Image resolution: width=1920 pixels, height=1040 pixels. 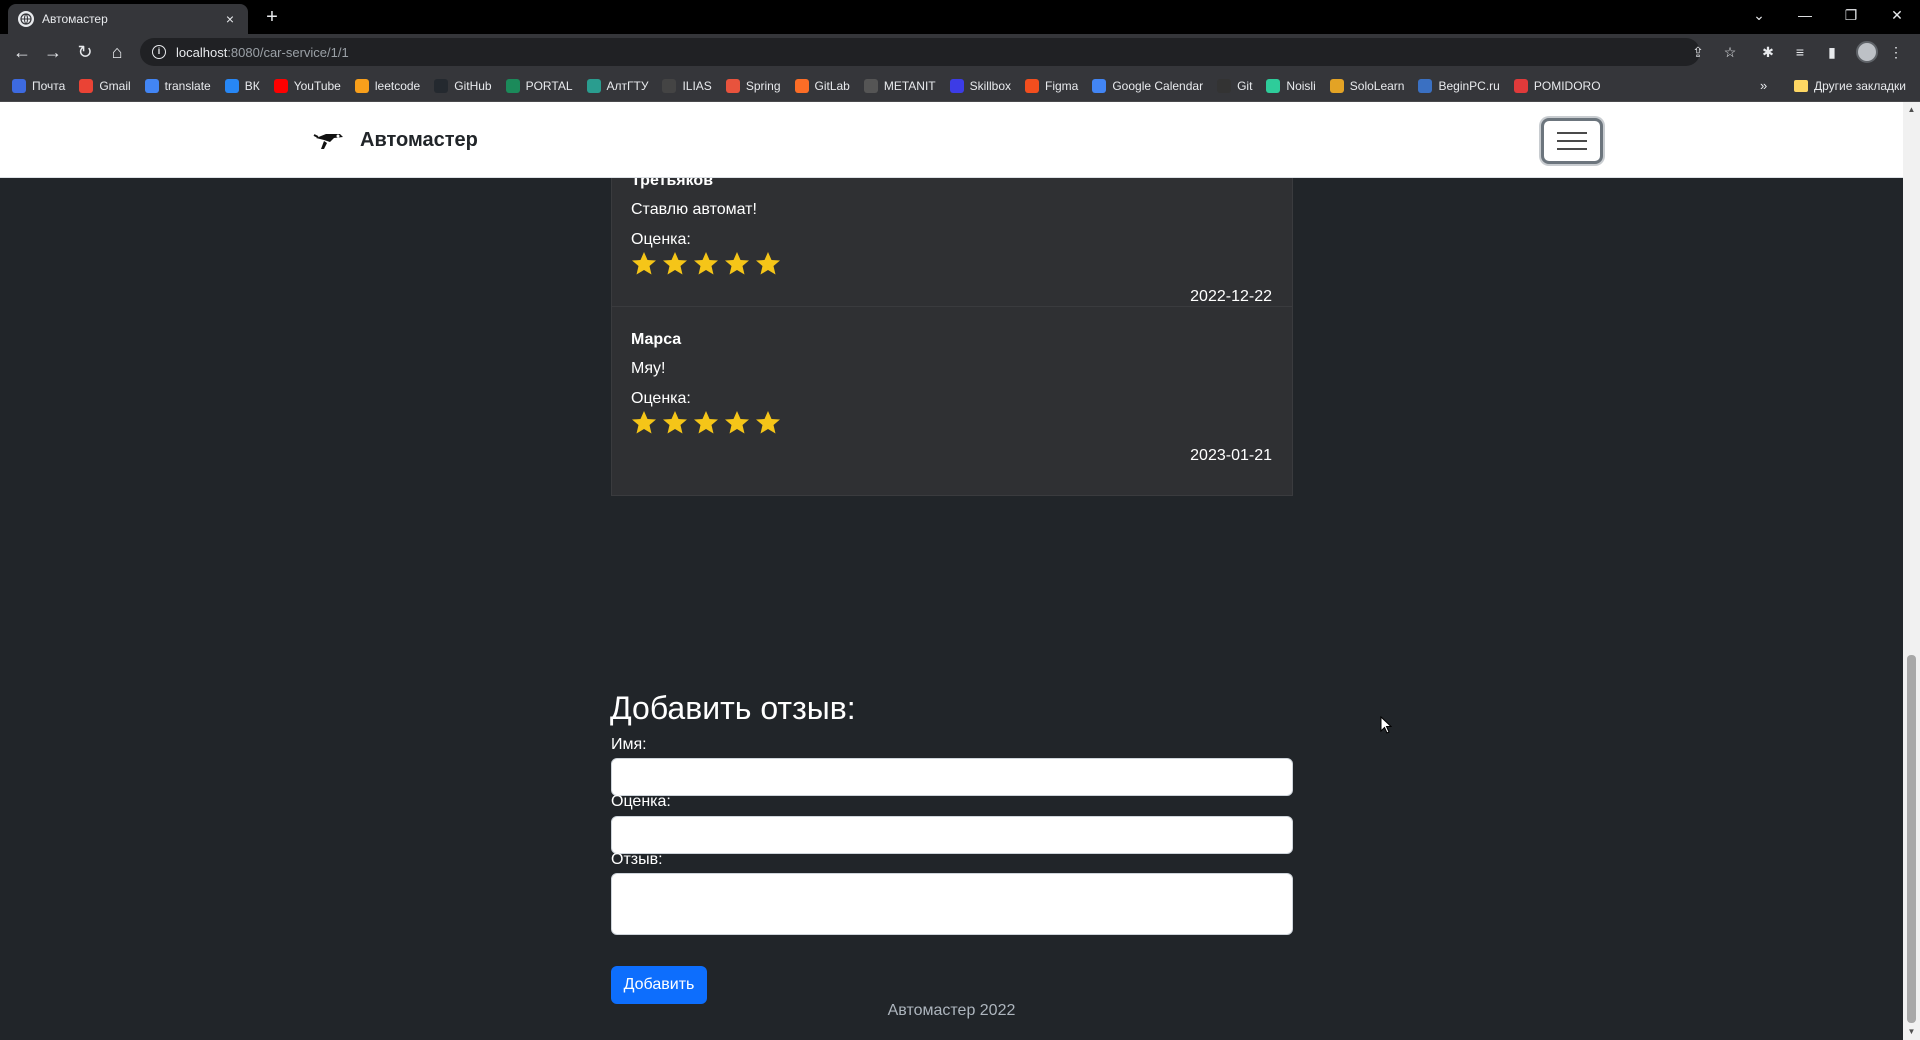 What do you see at coordinates (19, 85) in the screenshot?
I see `mail-icon` at bounding box center [19, 85].